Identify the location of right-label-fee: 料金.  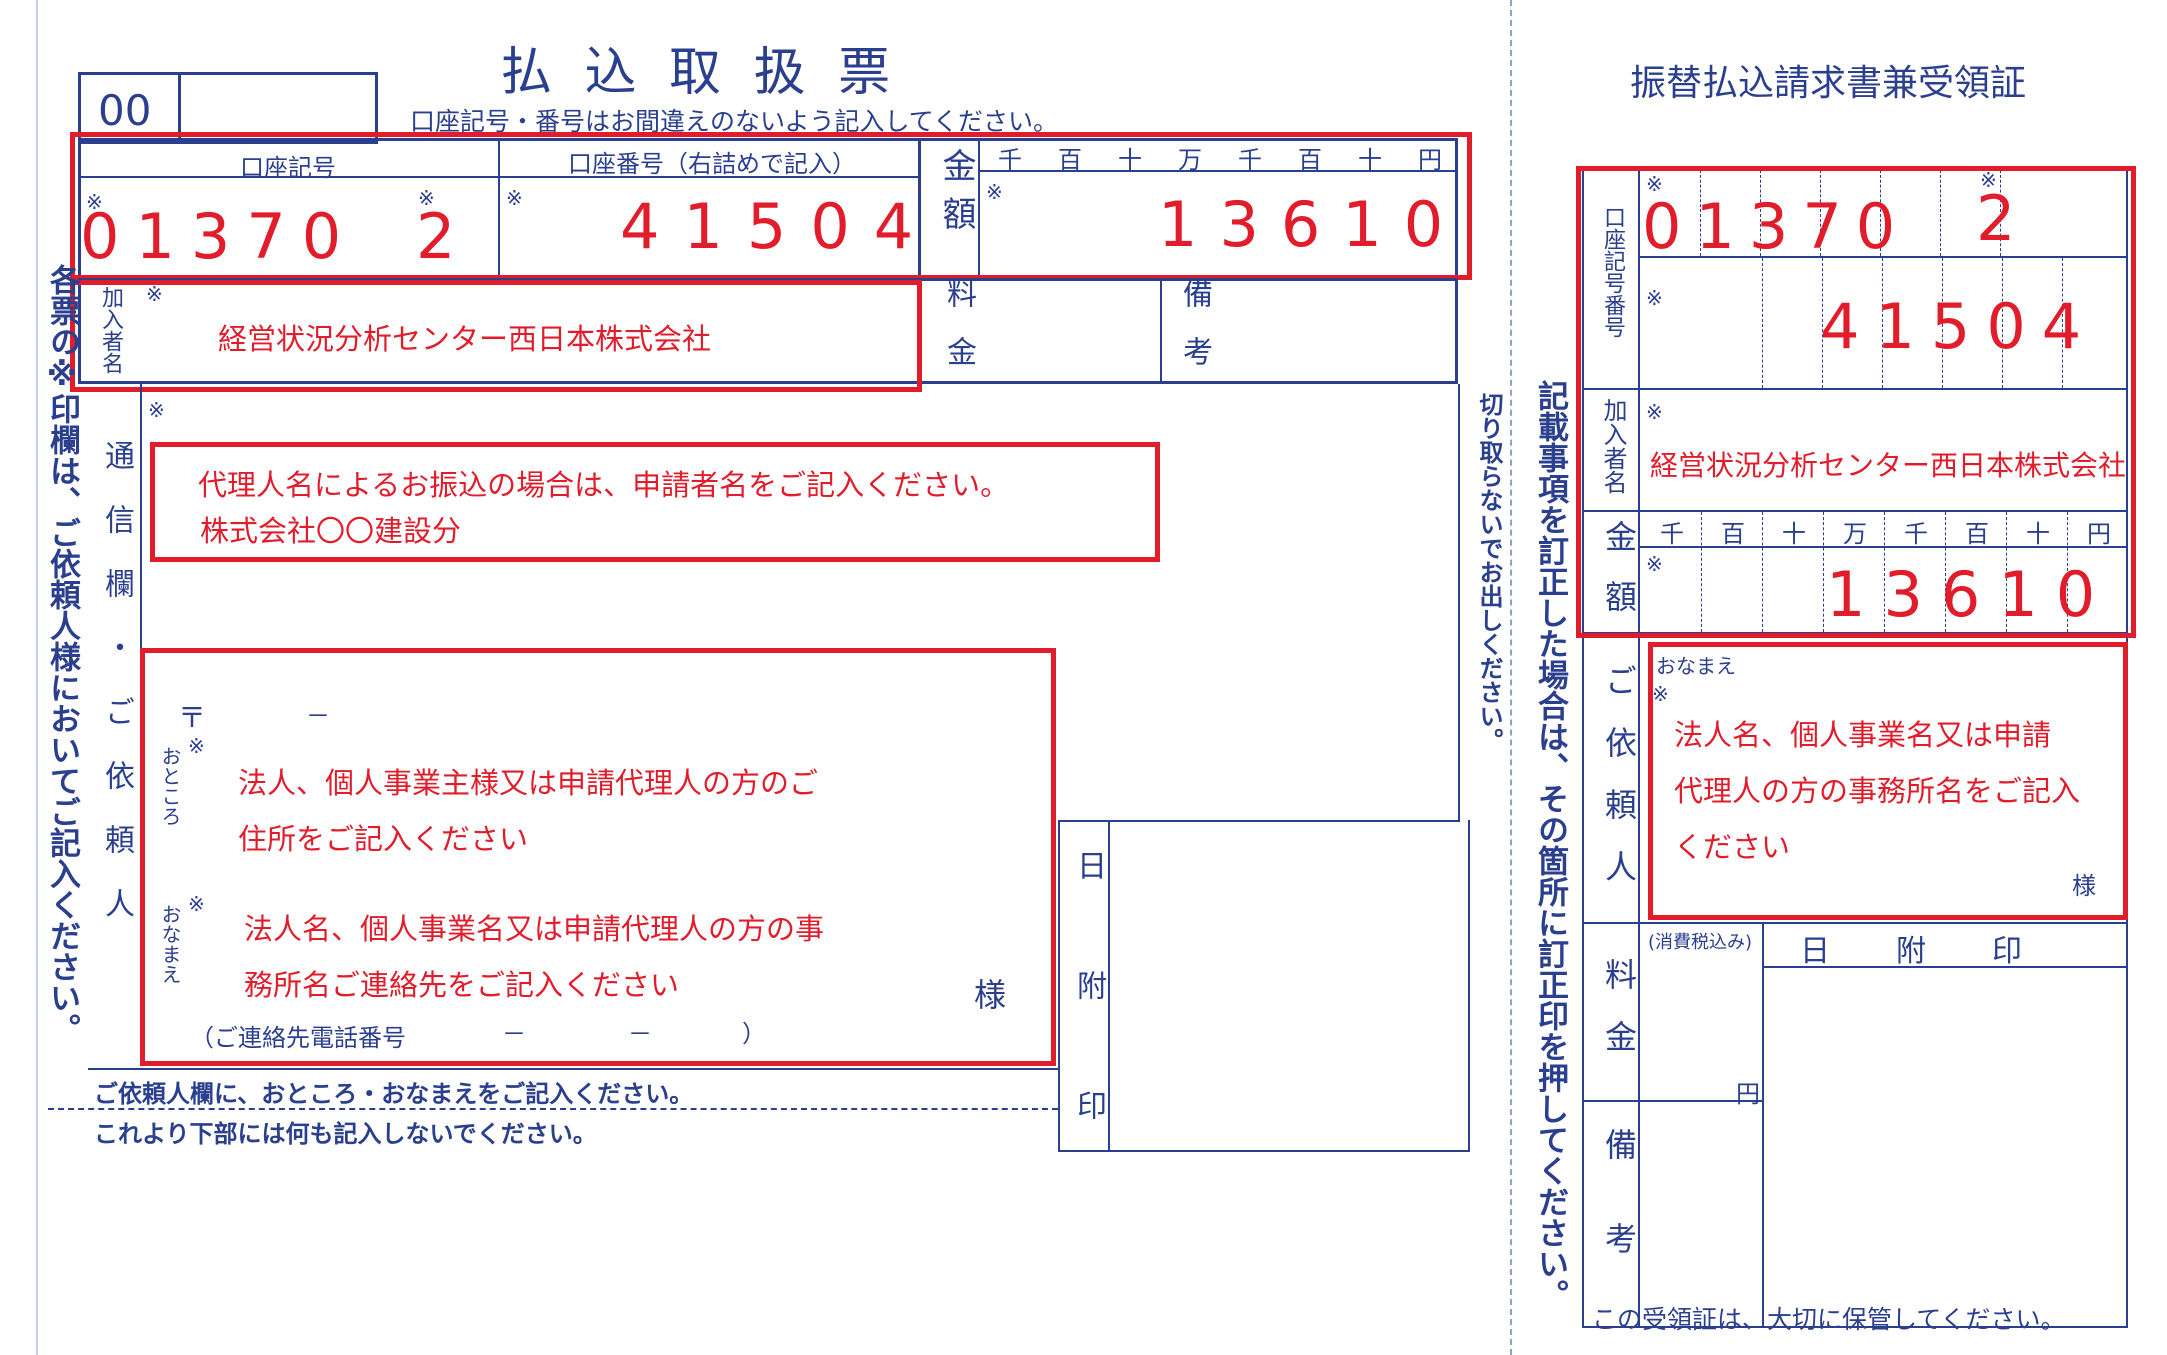
(1619, 1020).